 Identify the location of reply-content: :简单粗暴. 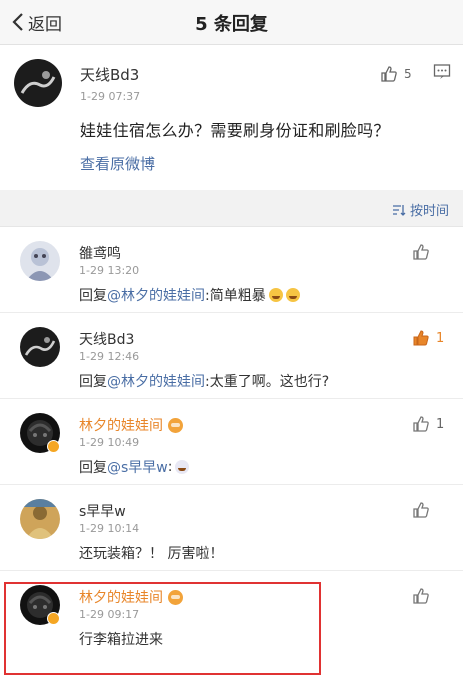
(235, 296).